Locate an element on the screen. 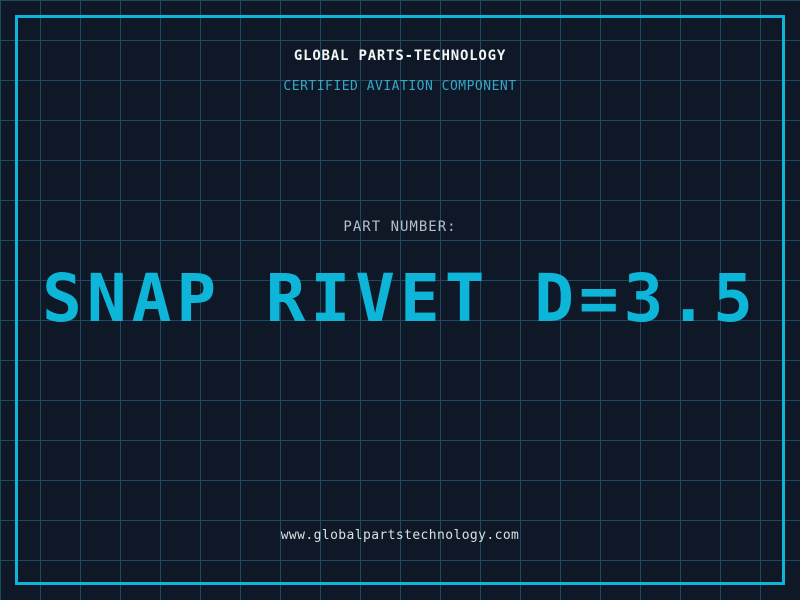  company-name: GLOBAL PARTS-TECHNOLOGY is located at coordinates (400, 56).